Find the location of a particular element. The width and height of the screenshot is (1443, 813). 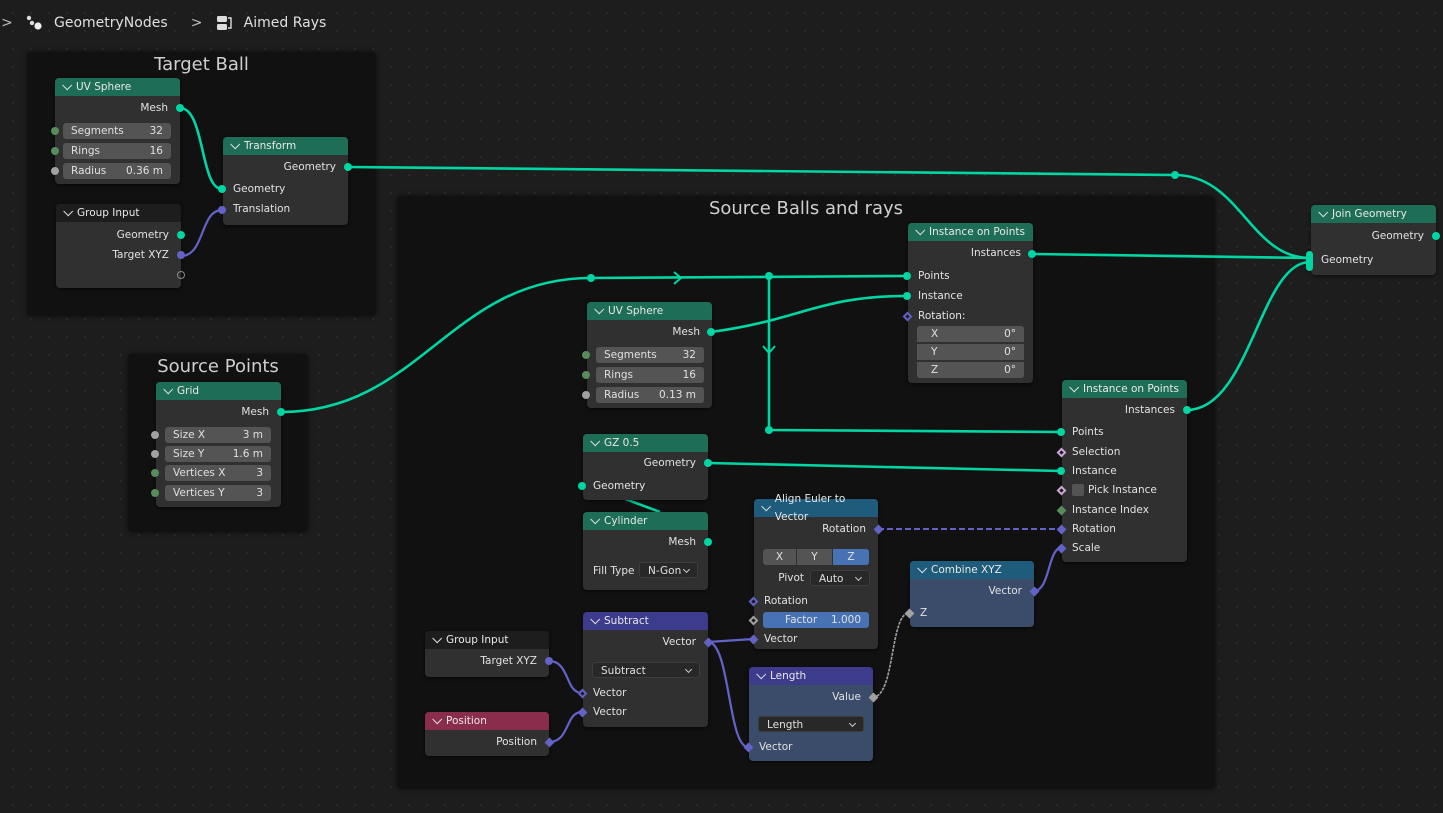

socket-translation-in is located at coordinates (222, 210).